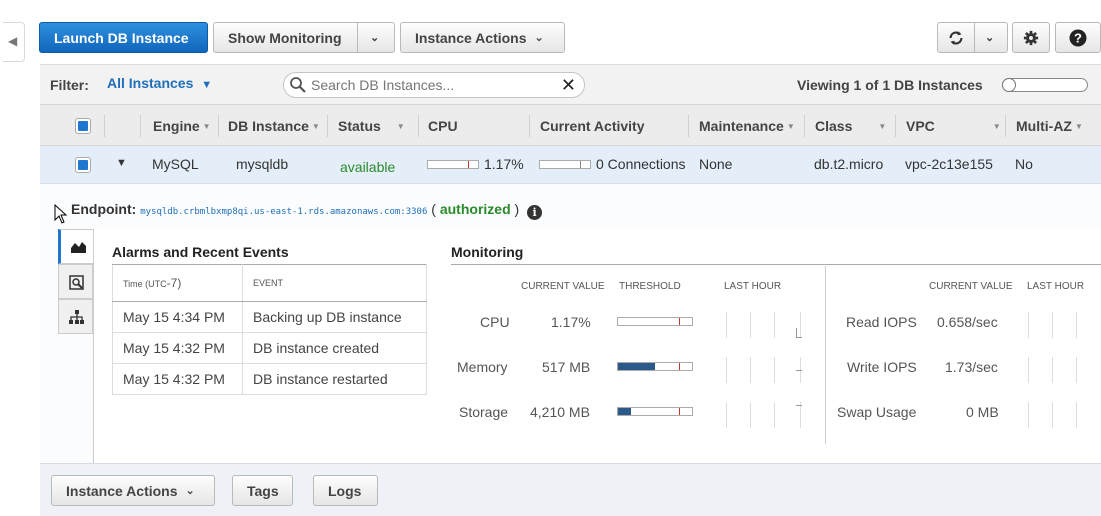  I want to click on details-action-bar: Instance Actions ⌄ Tags Logs, so click(570, 489).